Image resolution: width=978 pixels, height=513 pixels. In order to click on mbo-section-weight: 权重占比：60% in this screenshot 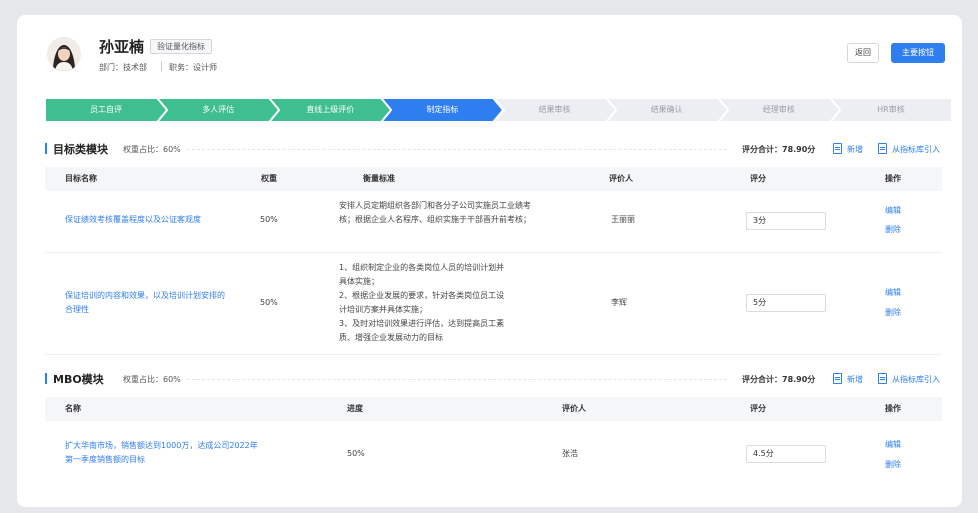, I will do `click(152, 379)`.